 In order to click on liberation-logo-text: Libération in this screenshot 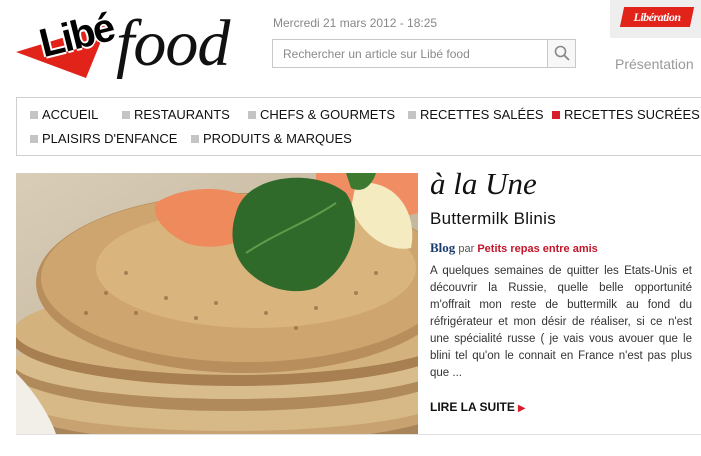, I will do `click(657, 17)`.